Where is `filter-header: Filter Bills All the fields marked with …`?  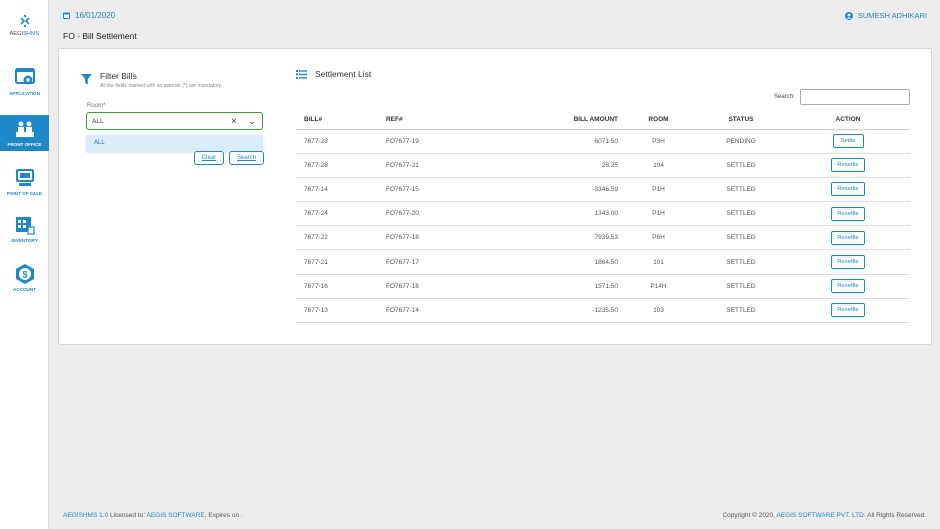 filter-header: Filter Bills All the fields marked with … is located at coordinates (151, 80).